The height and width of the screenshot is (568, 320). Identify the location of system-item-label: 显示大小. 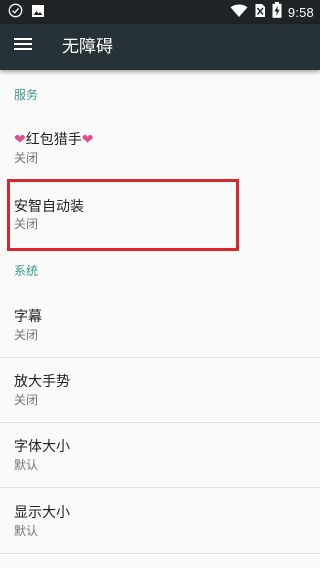
(42, 513).